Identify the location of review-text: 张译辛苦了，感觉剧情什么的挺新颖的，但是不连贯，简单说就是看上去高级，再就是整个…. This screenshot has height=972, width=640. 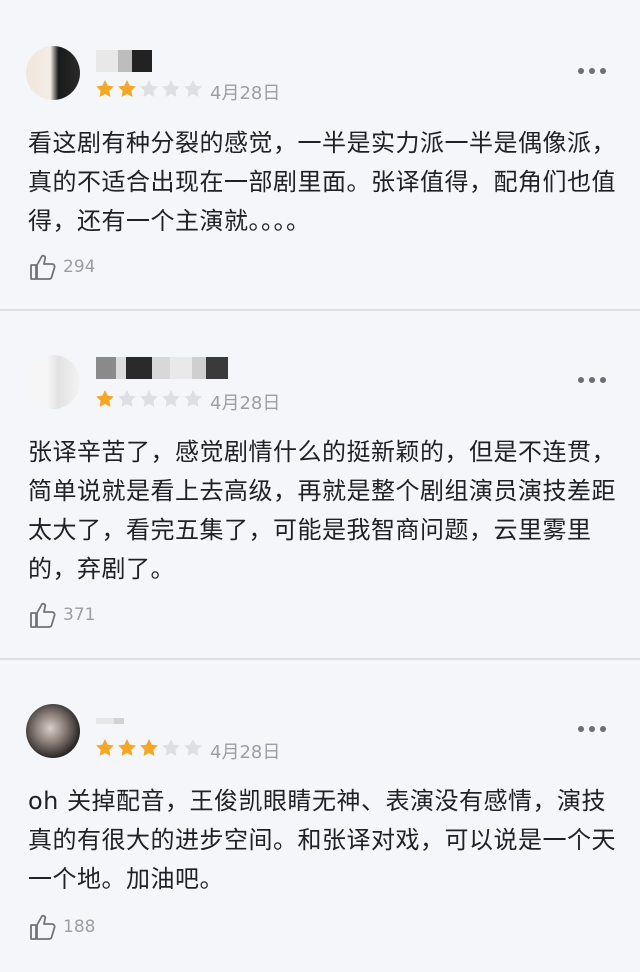
(322, 510).